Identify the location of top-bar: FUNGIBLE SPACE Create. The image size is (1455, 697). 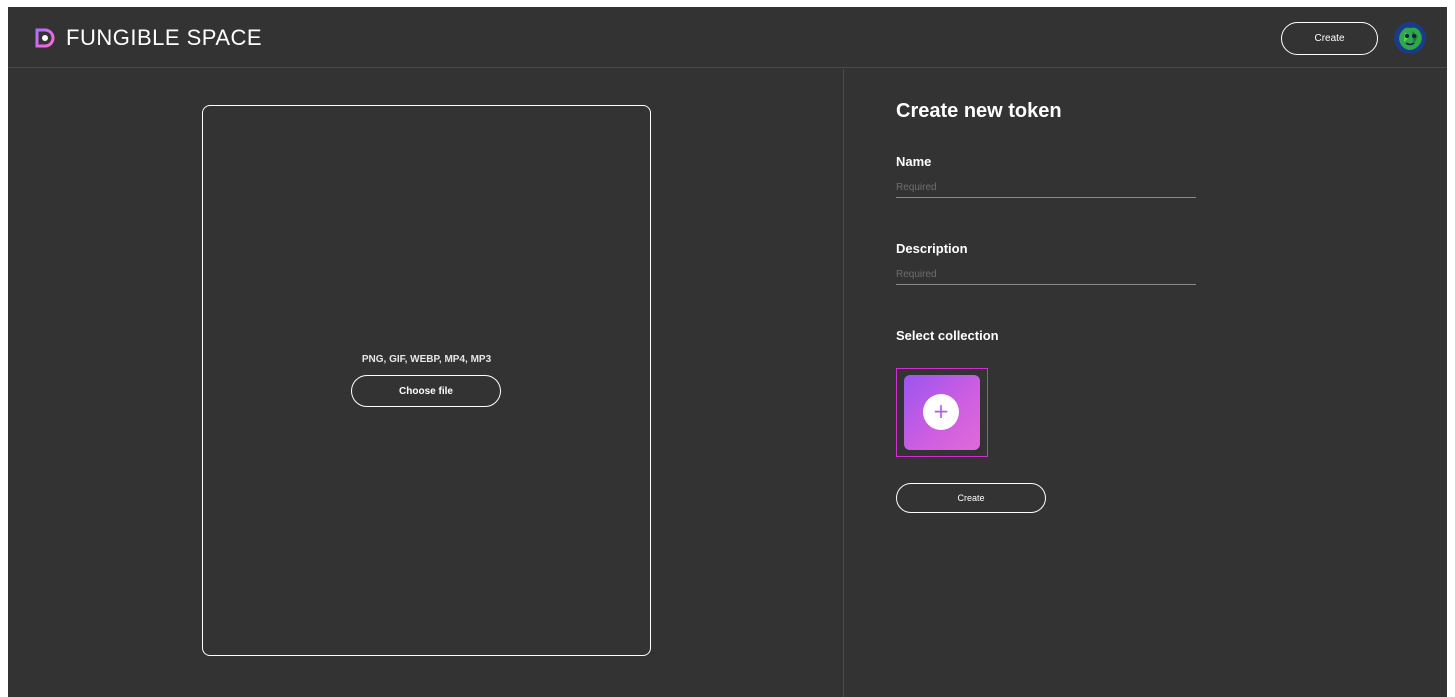
(727, 37).